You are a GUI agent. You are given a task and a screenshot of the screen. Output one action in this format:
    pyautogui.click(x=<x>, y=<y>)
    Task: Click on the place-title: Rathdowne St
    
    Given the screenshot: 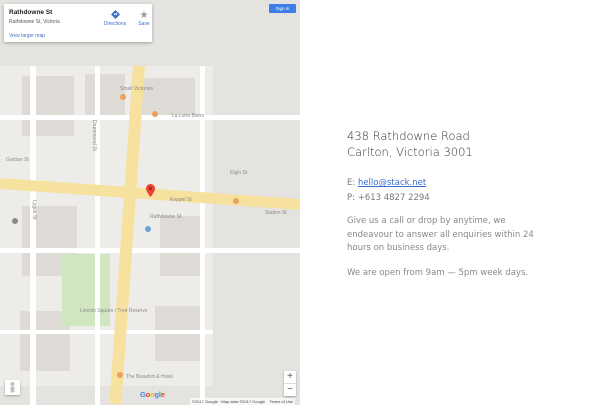 What is the action you would take?
    pyautogui.click(x=31, y=12)
    